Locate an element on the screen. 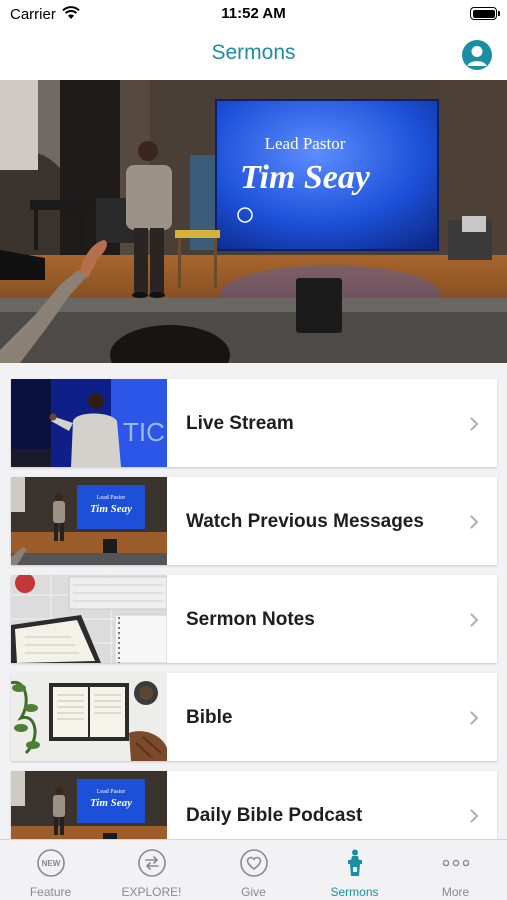 This screenshot has height=900, width=507. tab-sermons: Sermons is located at coordinates (354, 870).